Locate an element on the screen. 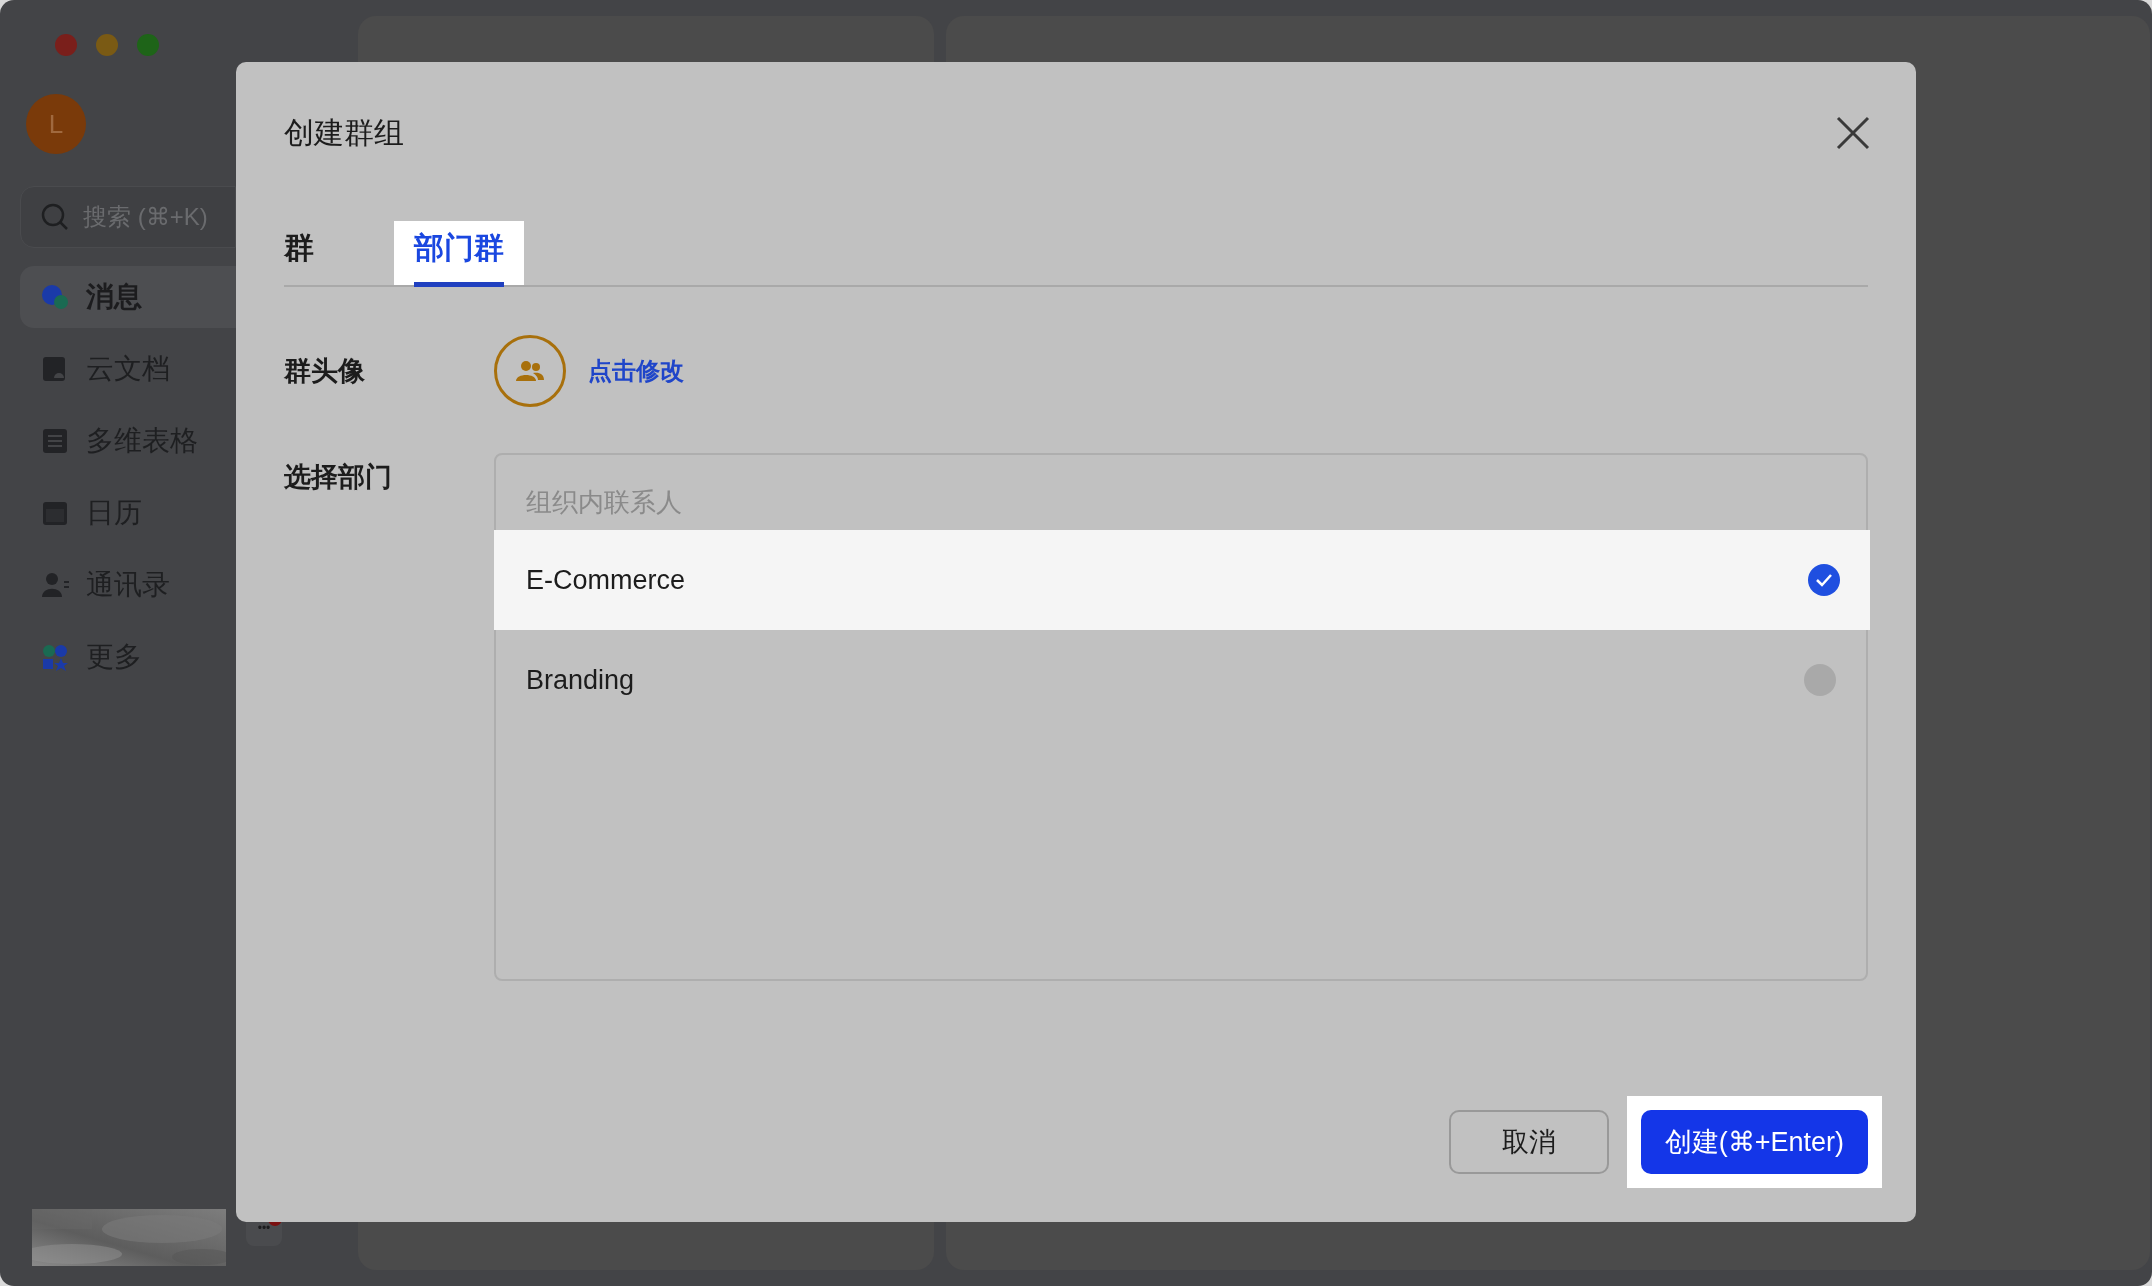 The height and width of the screenshot is (1286, 2152). change-avatar-link: 点击修改 is located at coordinates (636, 371).